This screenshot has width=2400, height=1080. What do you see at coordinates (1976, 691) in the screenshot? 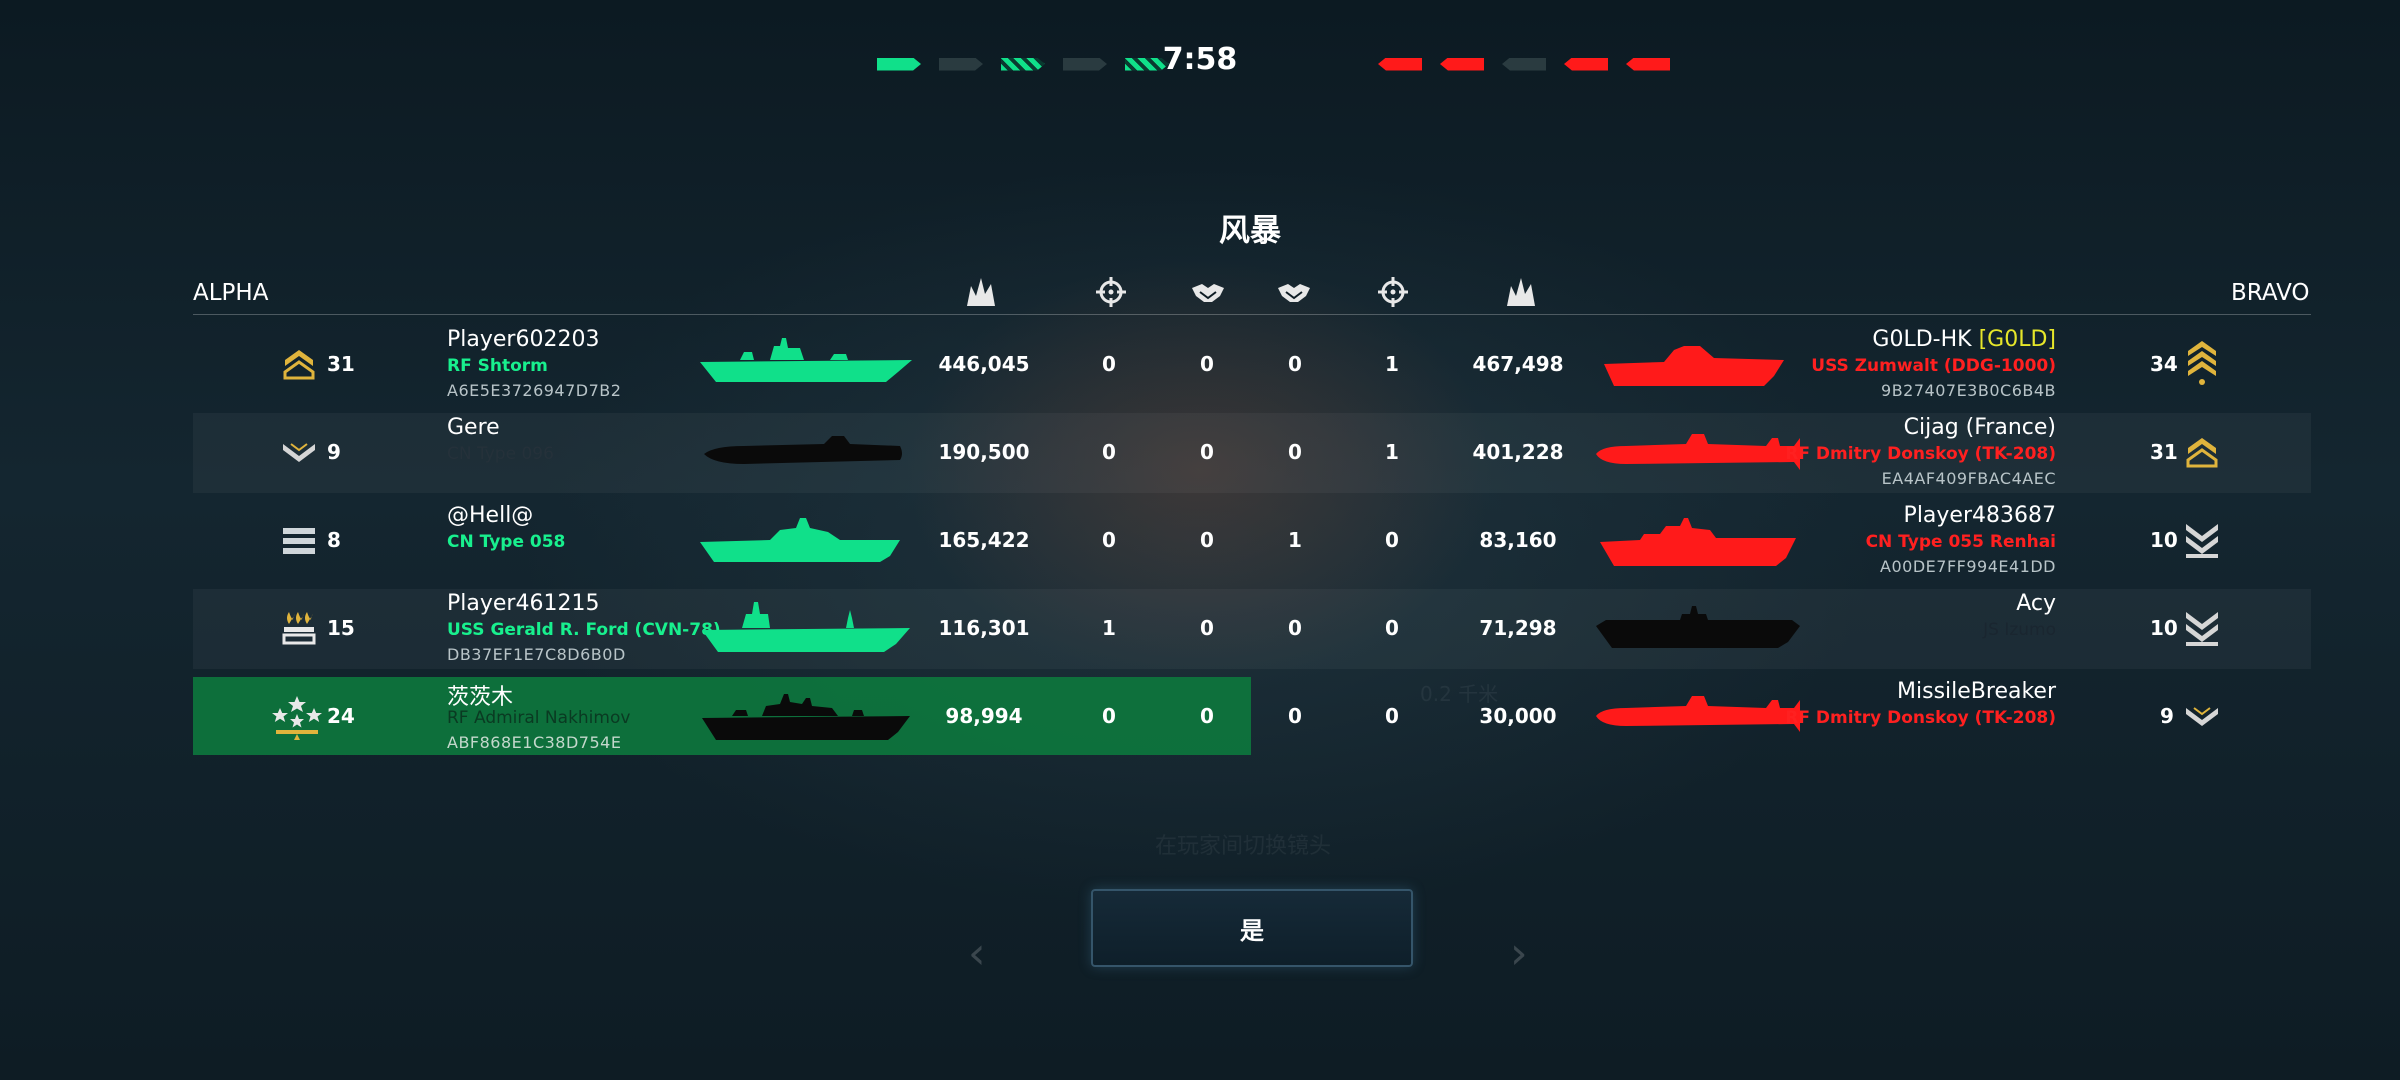
I see `player-name: MissileBreaker` at bounding box center [1976, 691].